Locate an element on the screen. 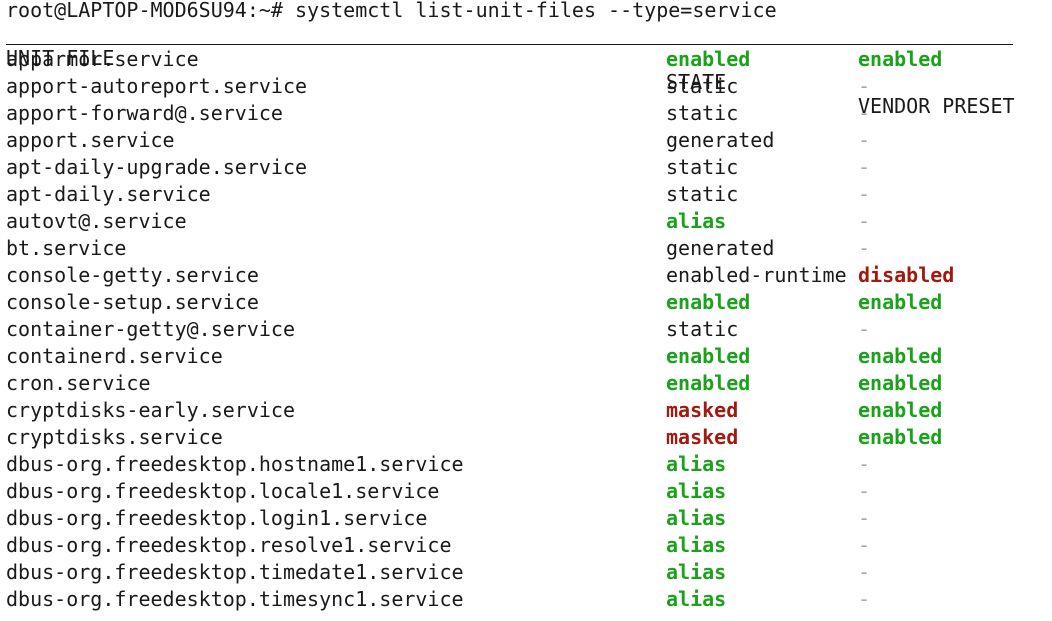 The height and width of the screenshot is (621, 1052). unit-file-name: console-getty.service is located at coordinates (132, 275).